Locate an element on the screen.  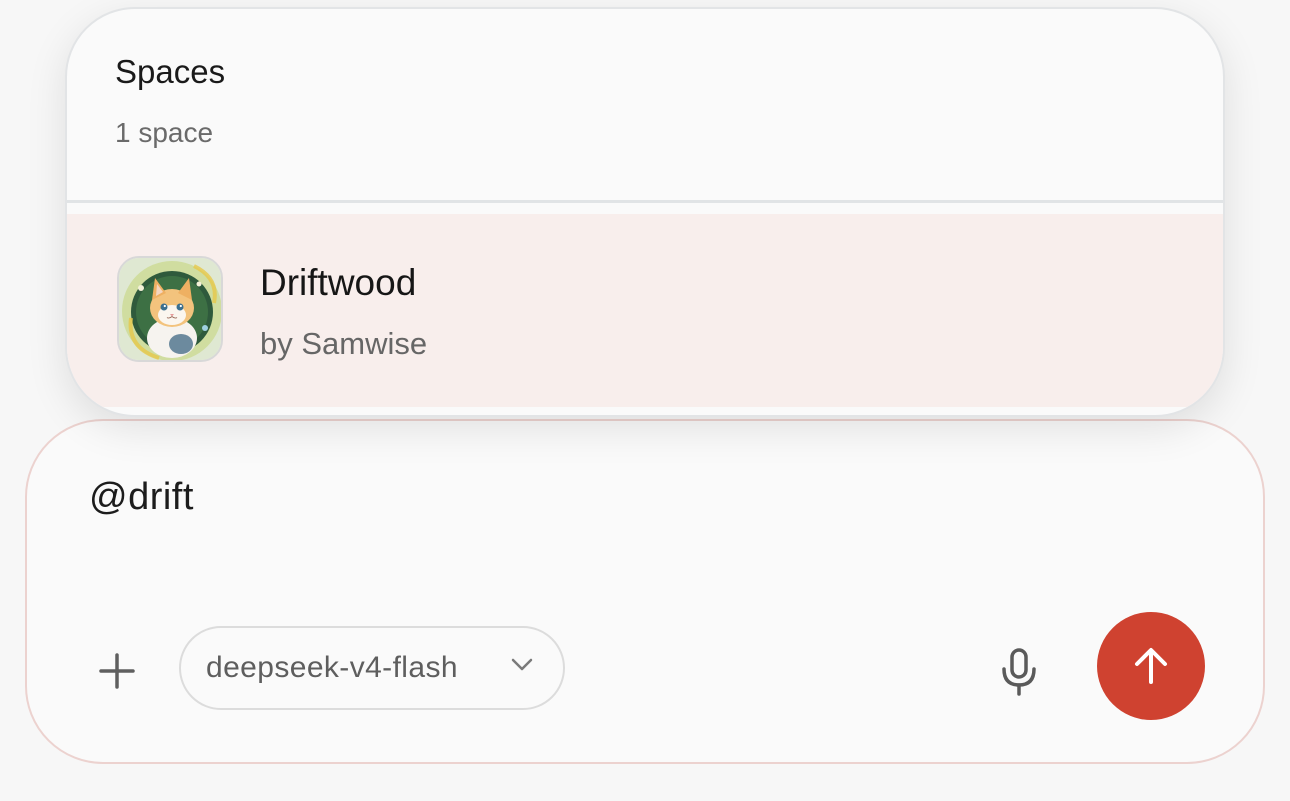
add-attachment-button is located at coordinates (117, 671).